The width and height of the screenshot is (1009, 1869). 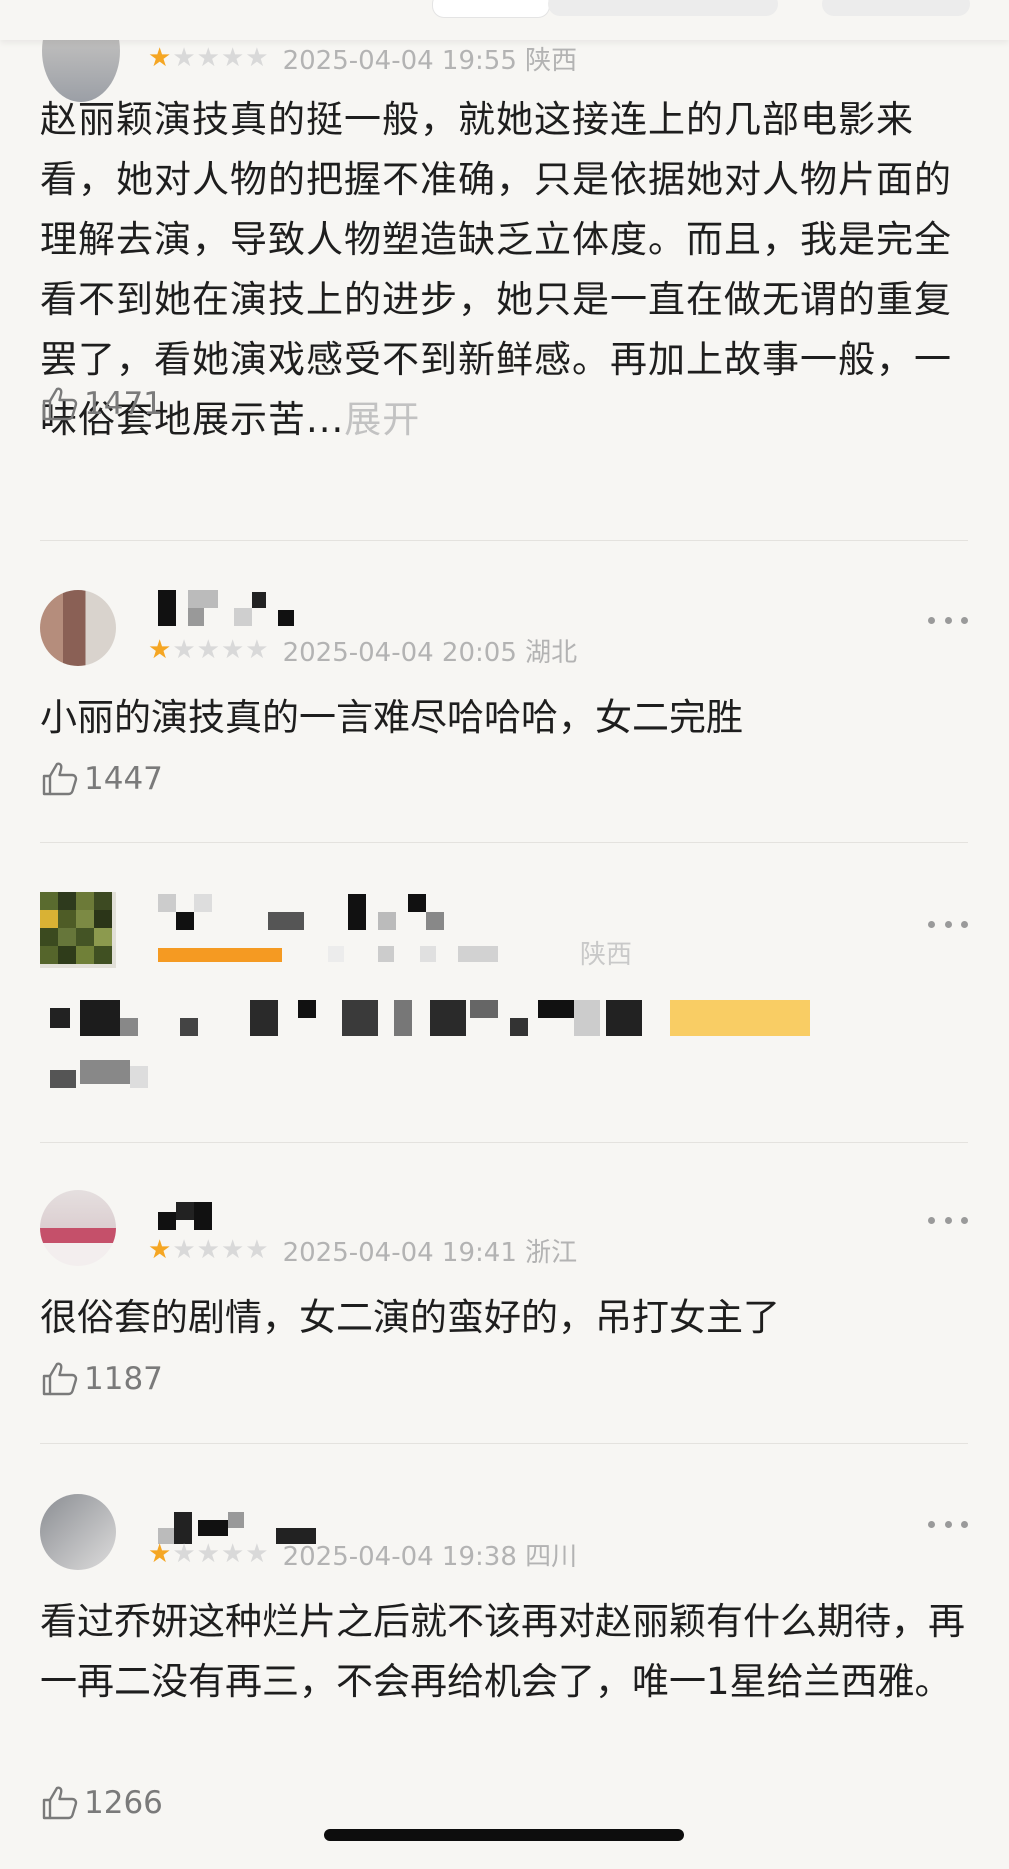 I want to click on review-region: 湖北, so click(x=551, y=652).